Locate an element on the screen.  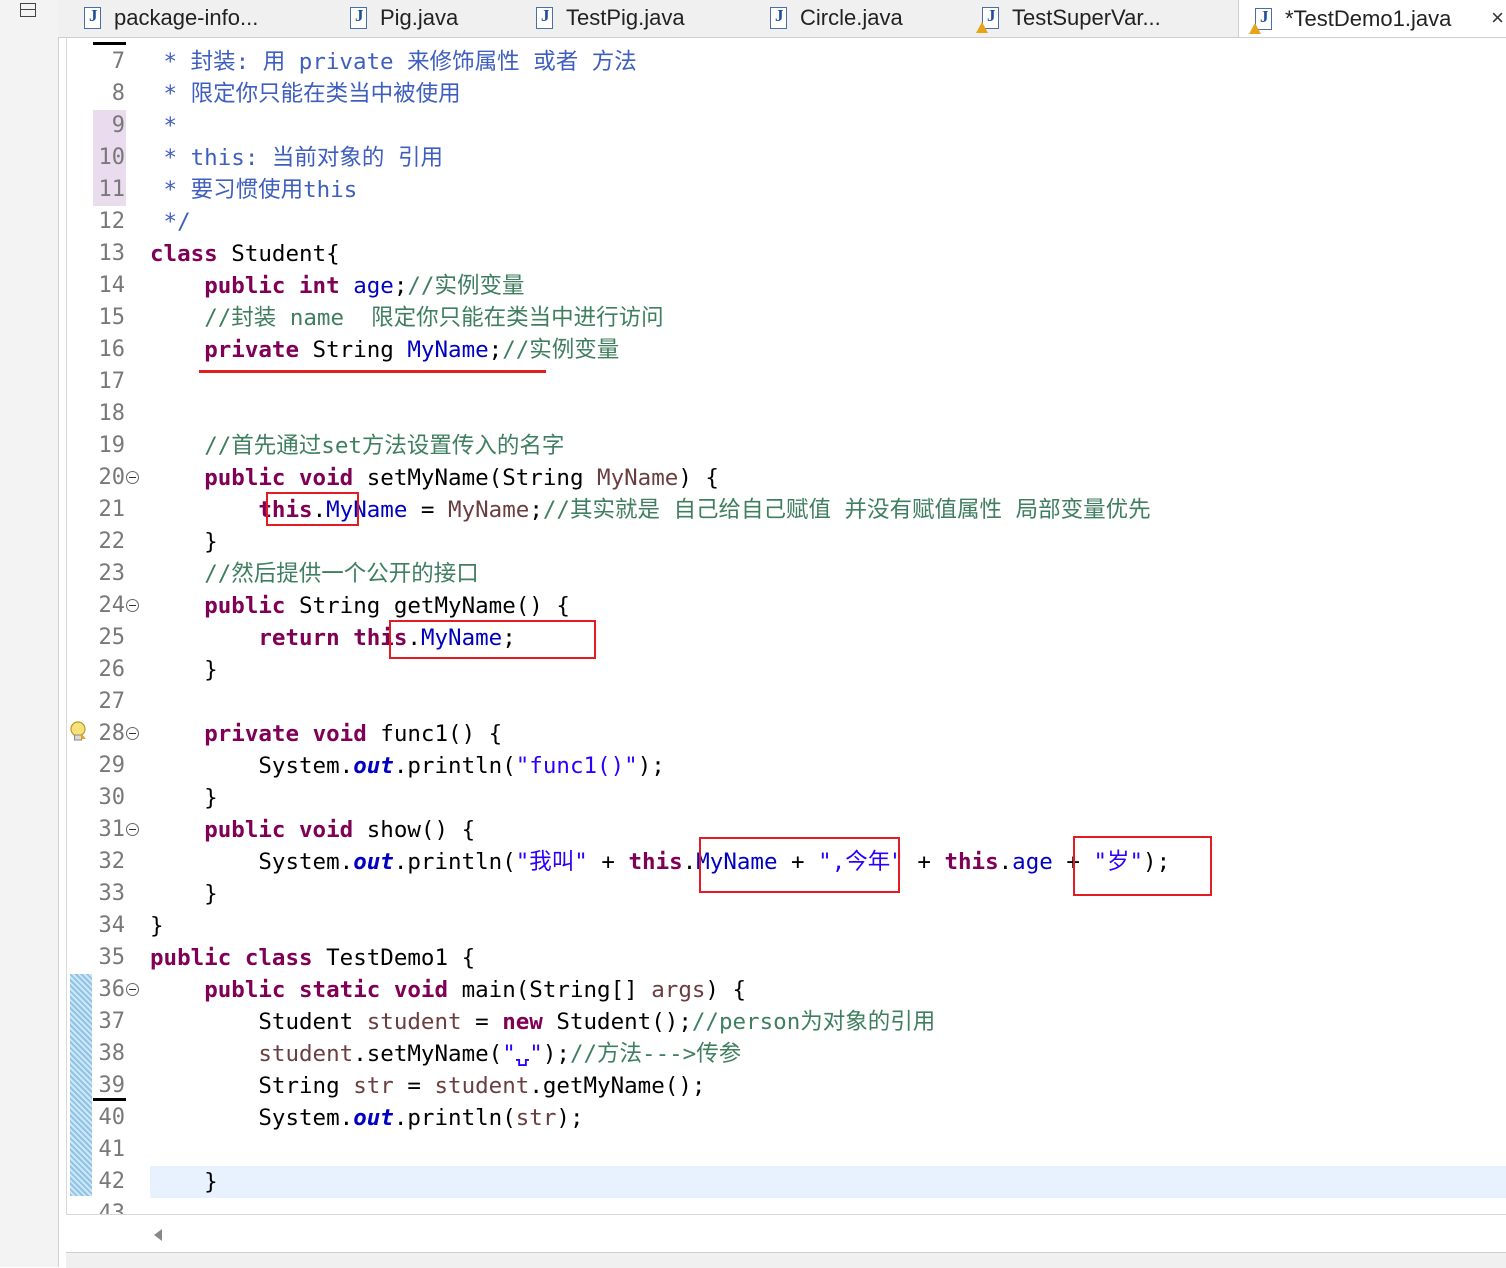
tab-label: *TestDemo1.java is located at coordinates (1368, 18).